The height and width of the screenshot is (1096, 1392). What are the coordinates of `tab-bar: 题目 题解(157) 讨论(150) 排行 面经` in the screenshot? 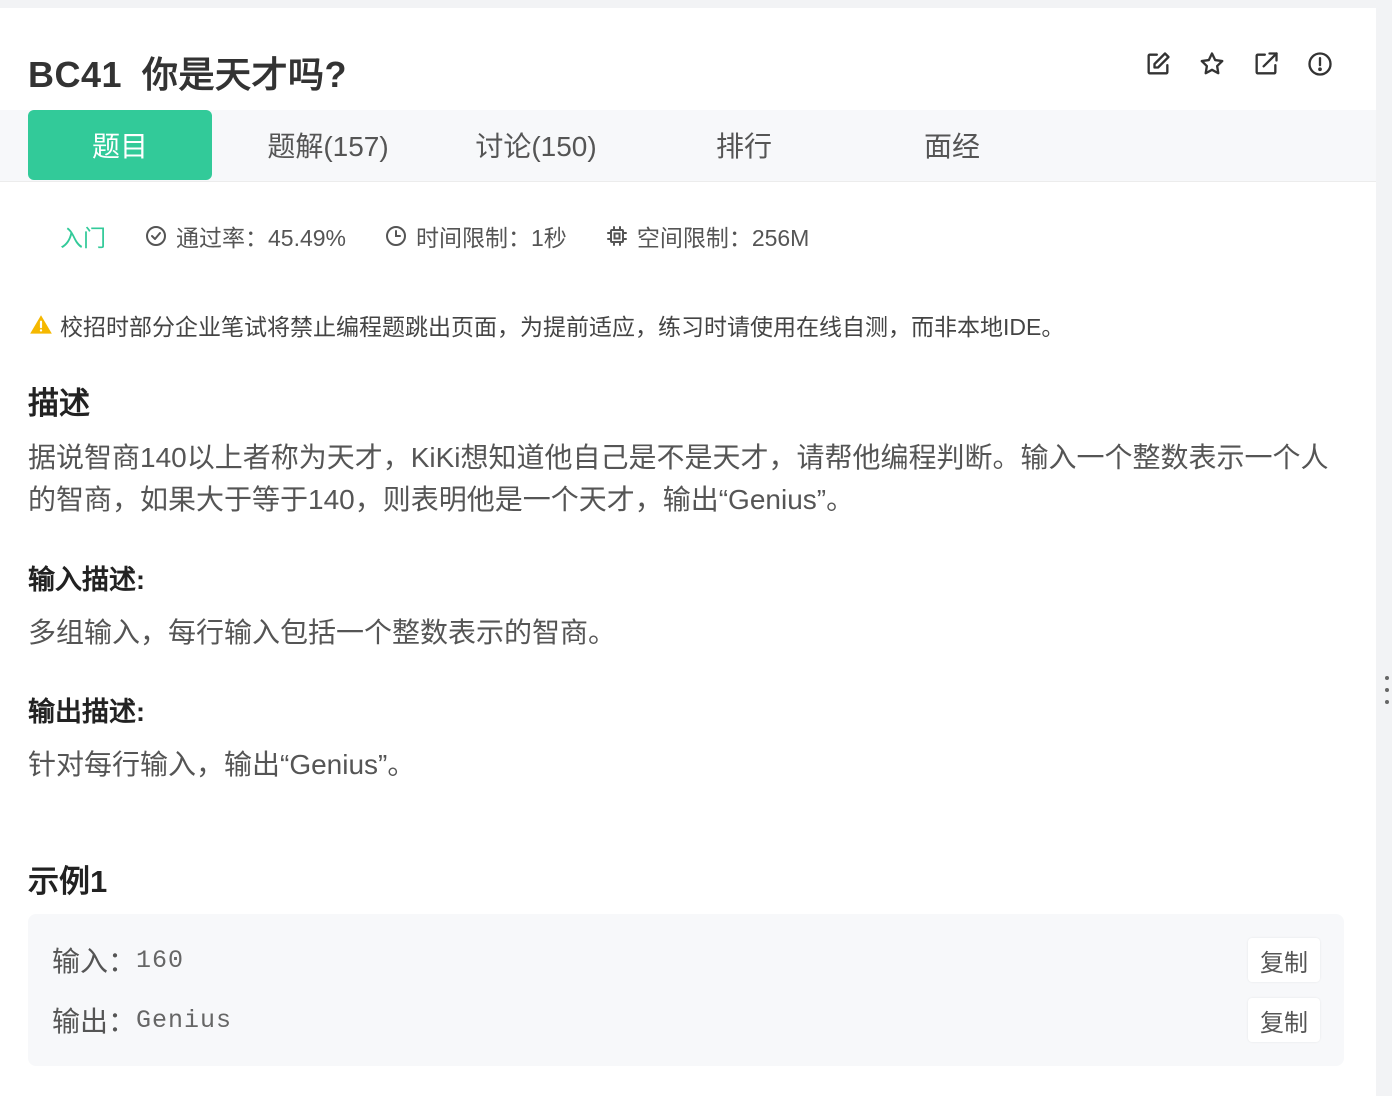 It's located at (688, 146).